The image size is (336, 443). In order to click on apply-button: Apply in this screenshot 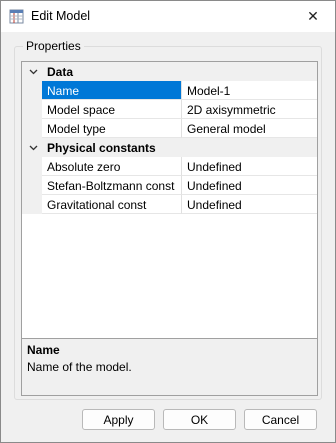, I will do `click(118, 419)`.